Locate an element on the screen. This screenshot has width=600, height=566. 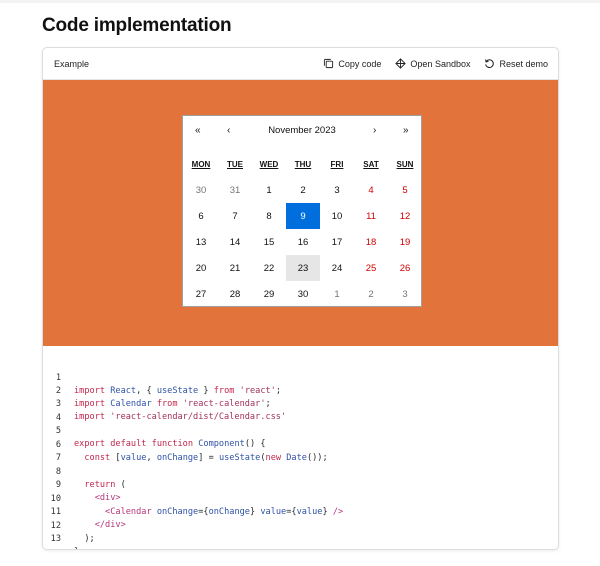
prev-year-button: « is located at coordinates (198, 130).